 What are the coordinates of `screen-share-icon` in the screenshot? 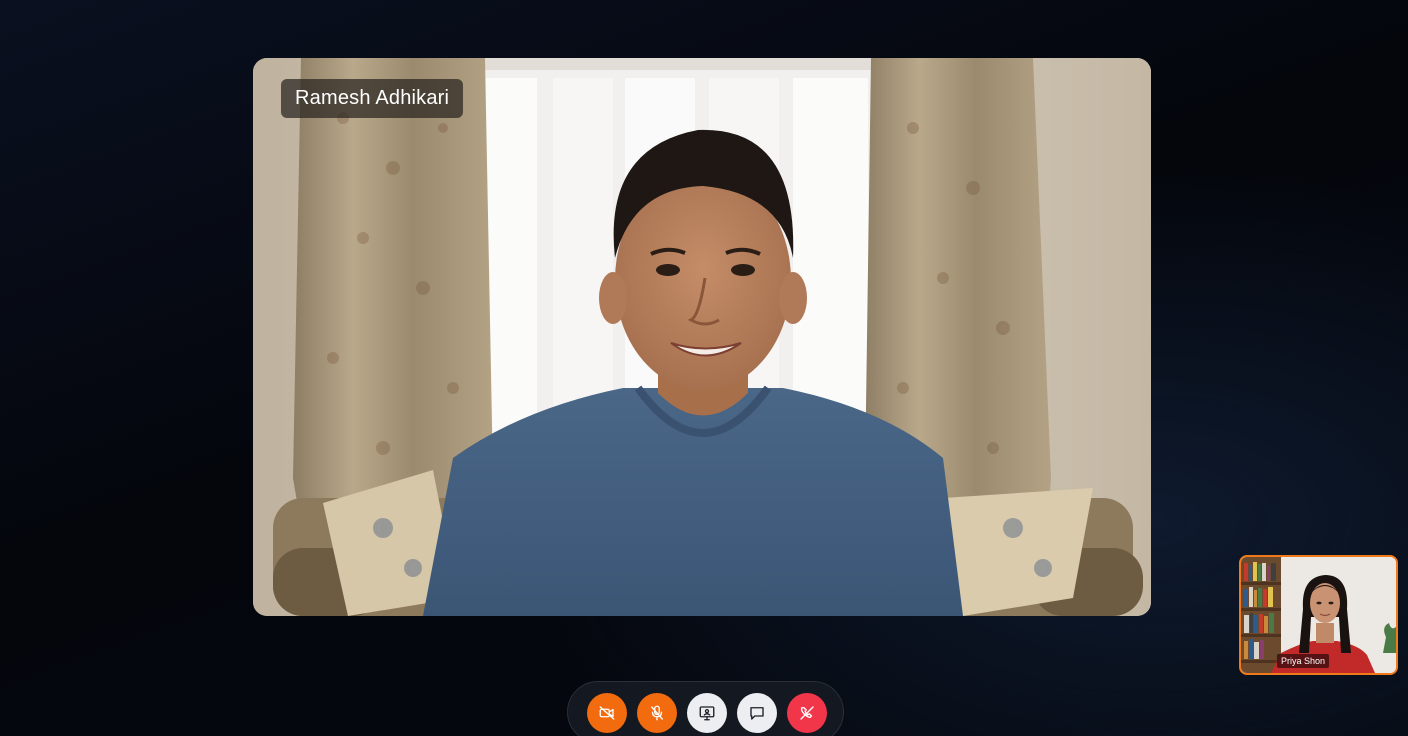 It's located at (707, 713).